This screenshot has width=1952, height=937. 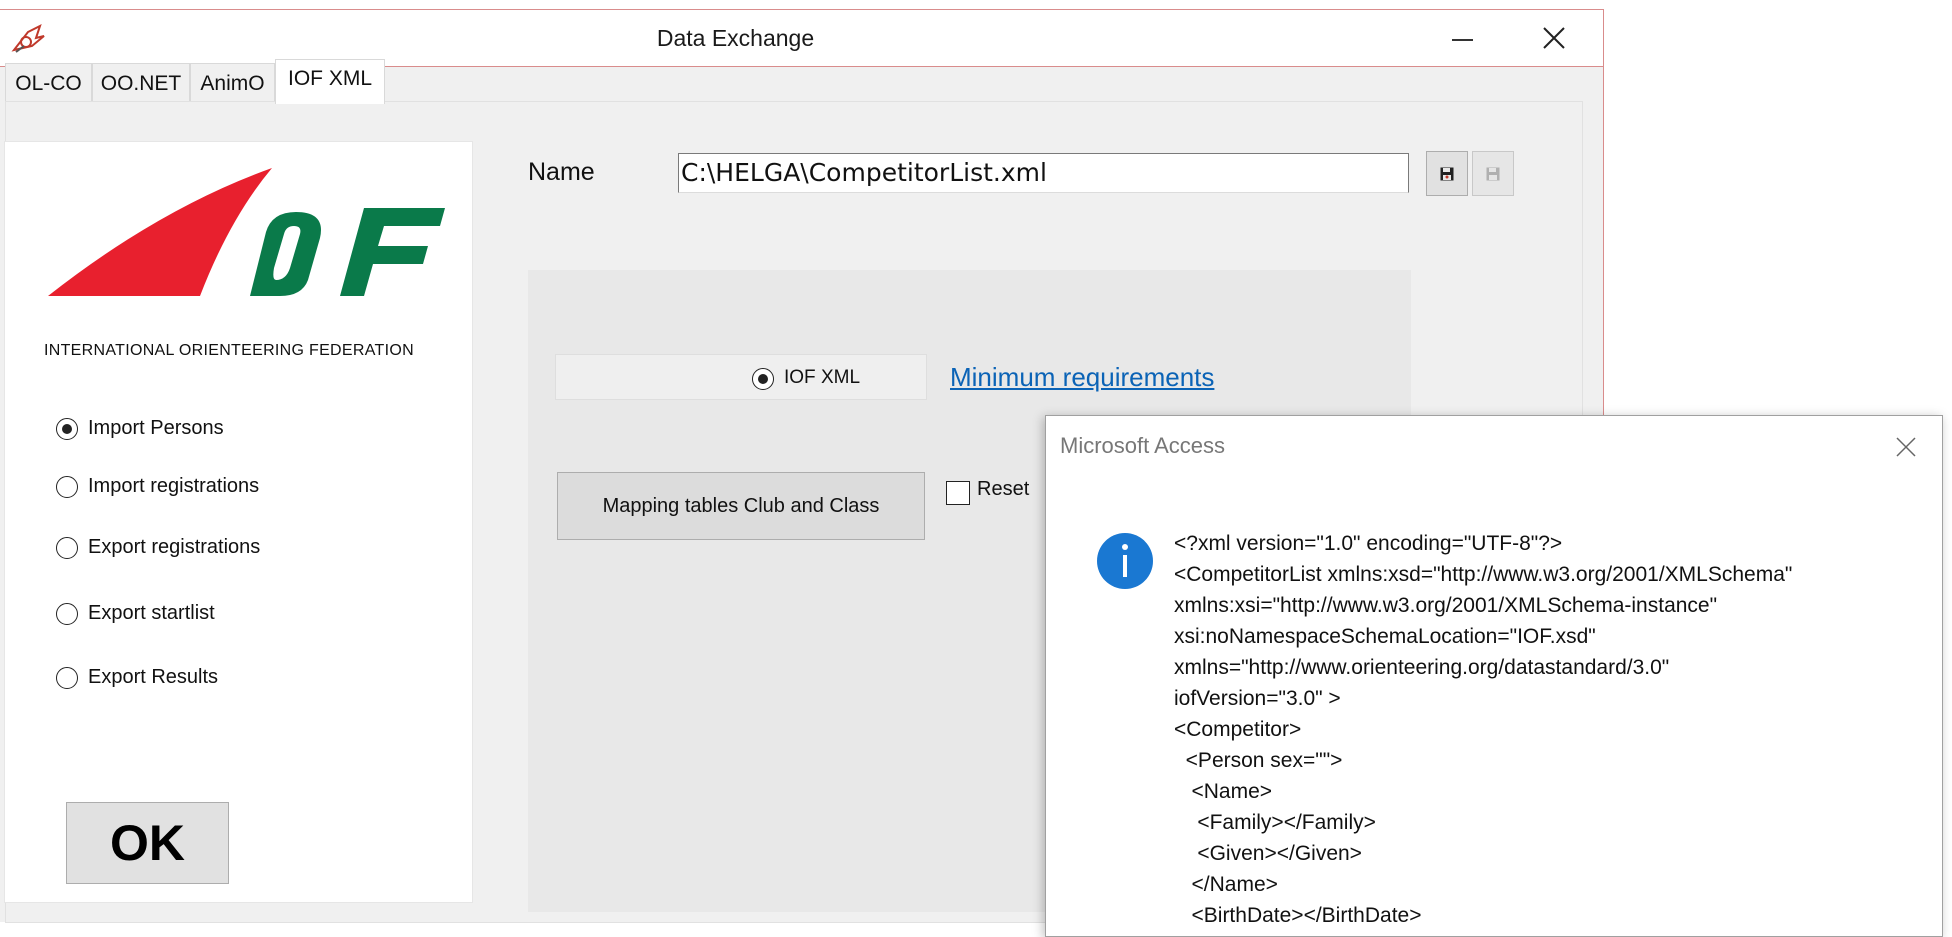 What do you see at coordinates (741, 377) in the screenshot?
I see `format-option-box` at bounding box center [741, 377].